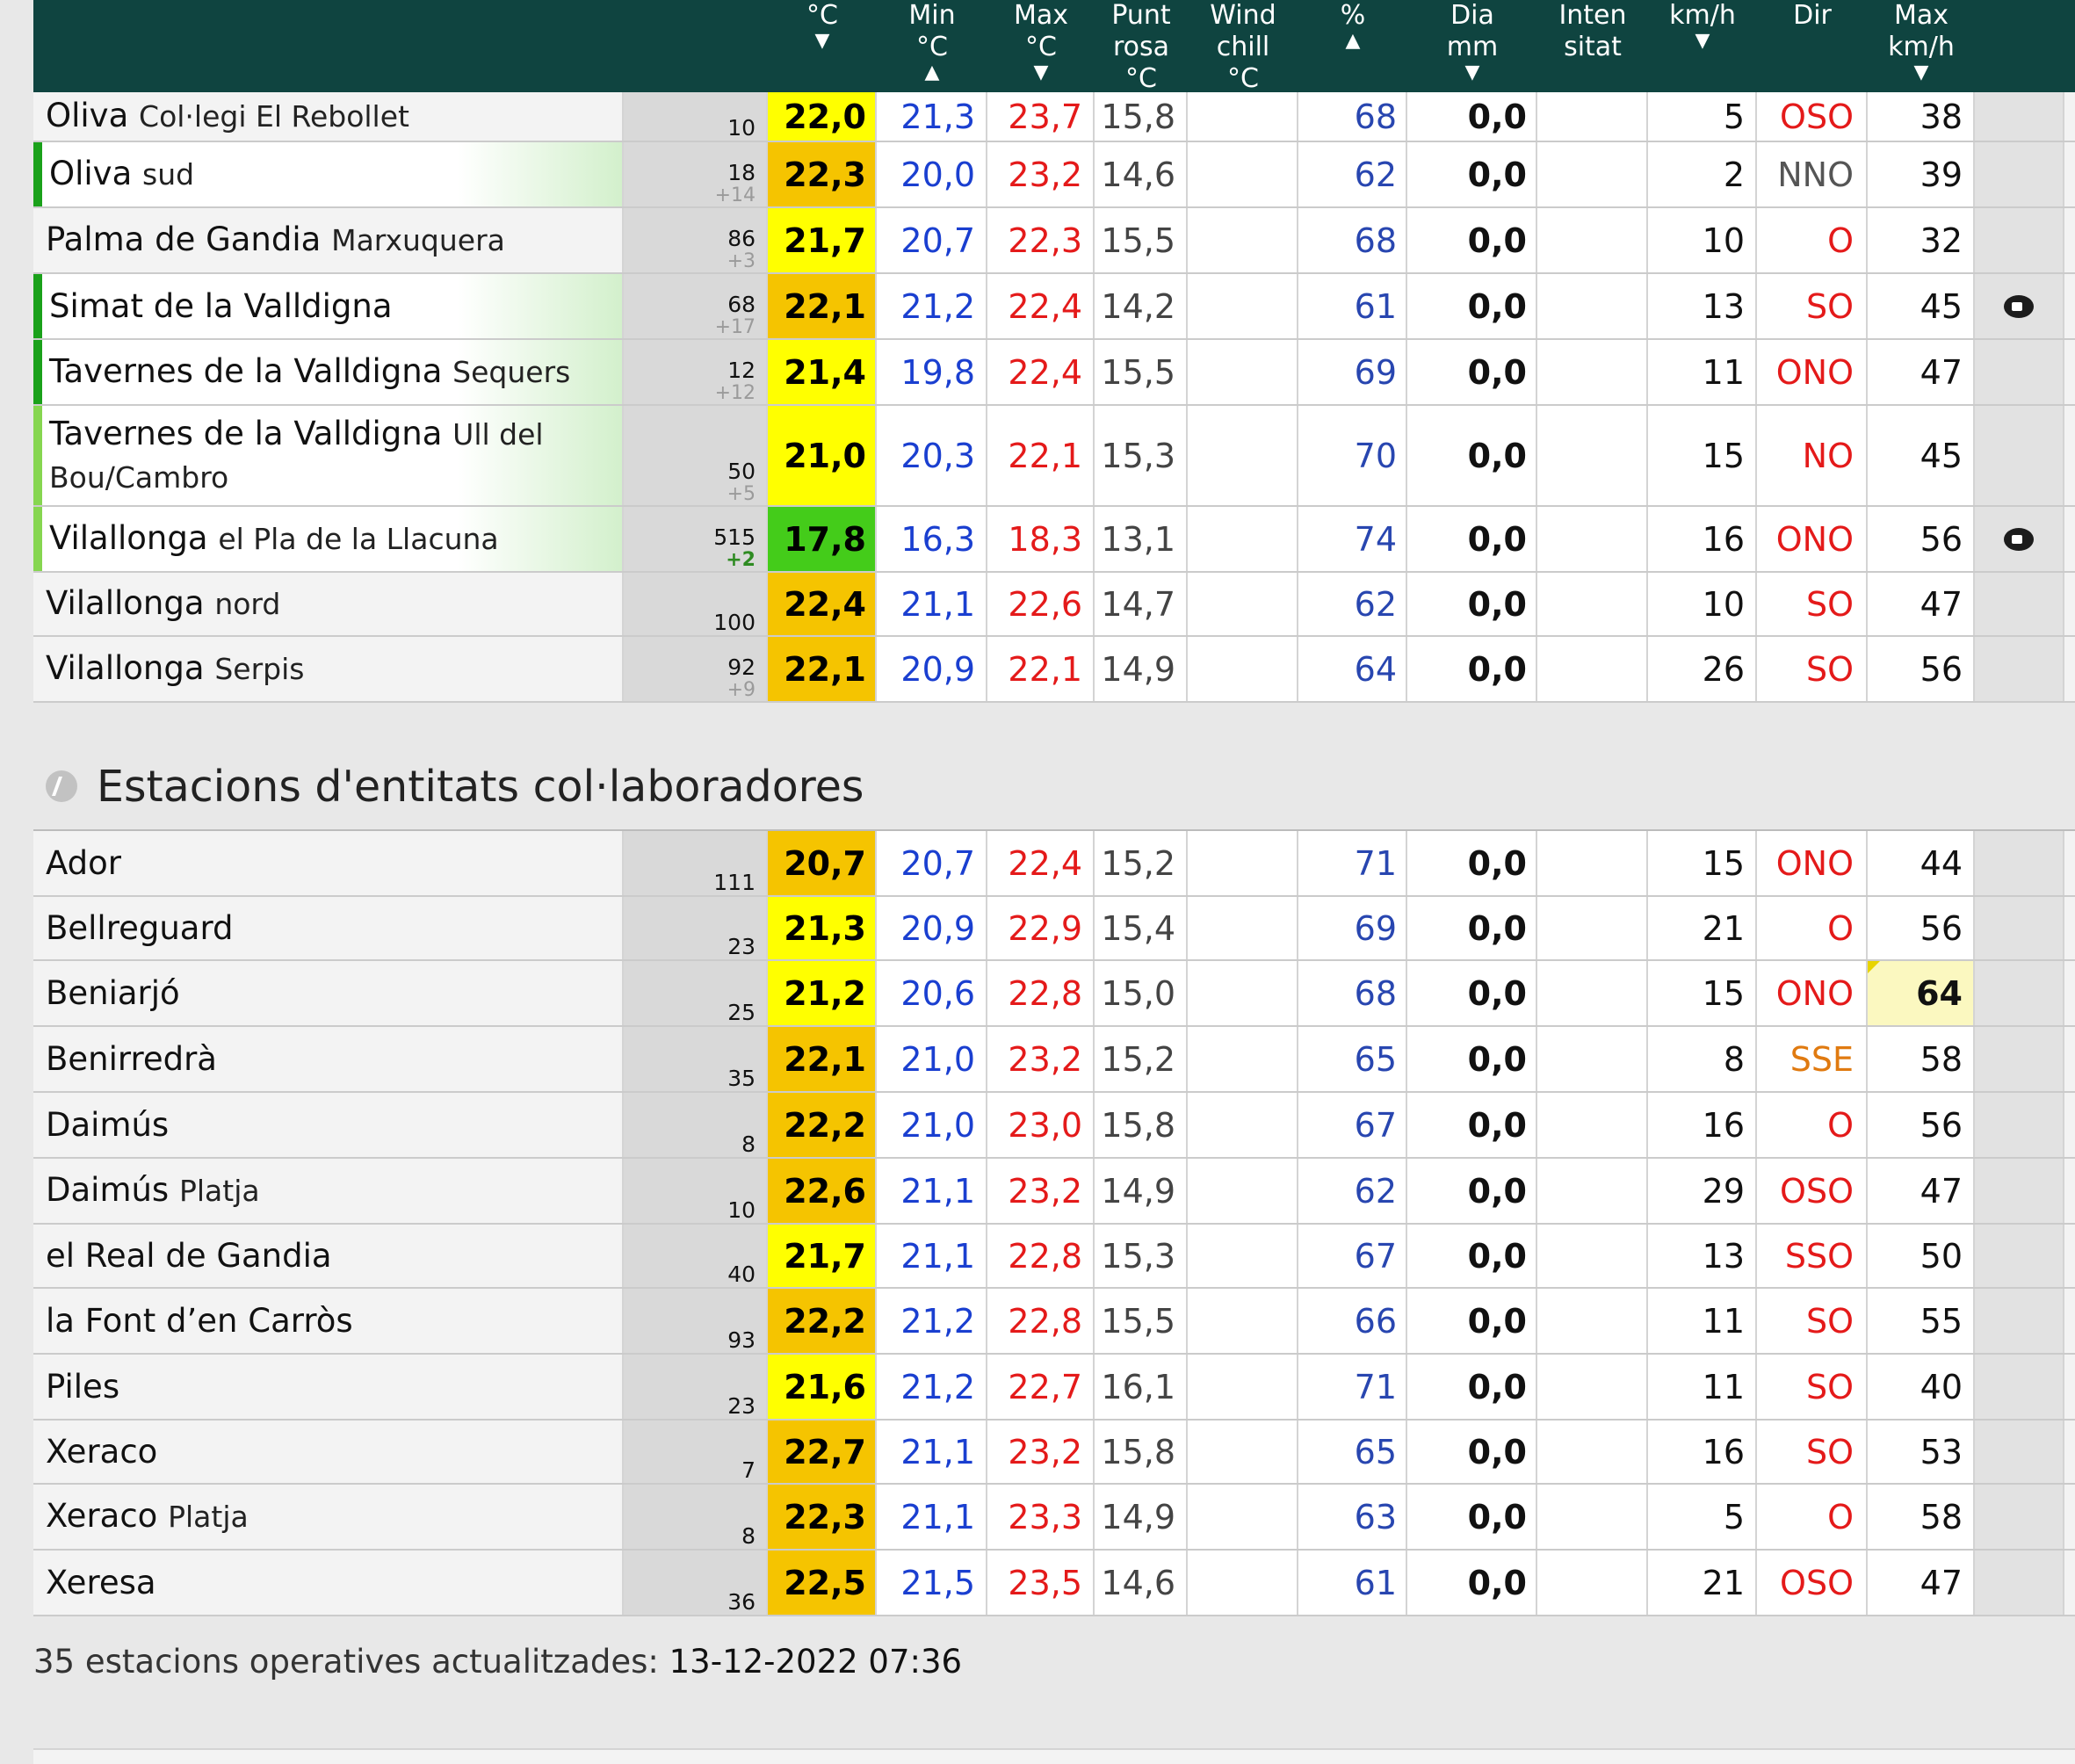 The height and width of the screenshot is (1764, 2075). I want to click on station-main-name: Piles, so click(83, 1387).